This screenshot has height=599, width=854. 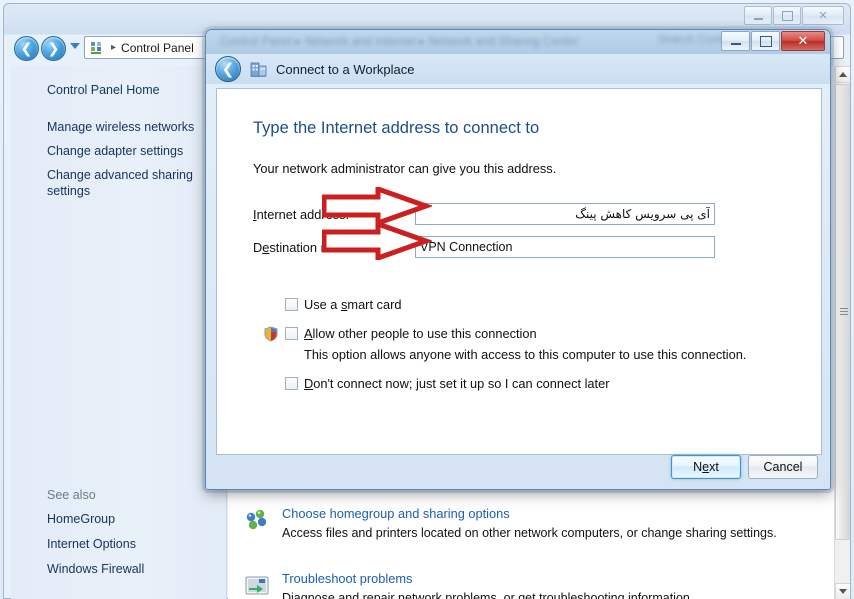 What do you see at coordinates (553, 513) in the screenshot?
I see `list-item-title: Choose homegroup and sharing options` at bounding box center [553, 513].